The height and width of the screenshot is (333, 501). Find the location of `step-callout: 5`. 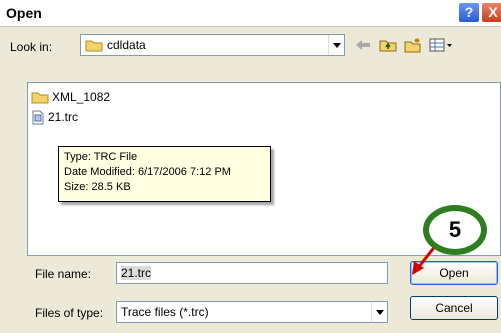

step-callout: 5 is located at coordinates (455, 230).